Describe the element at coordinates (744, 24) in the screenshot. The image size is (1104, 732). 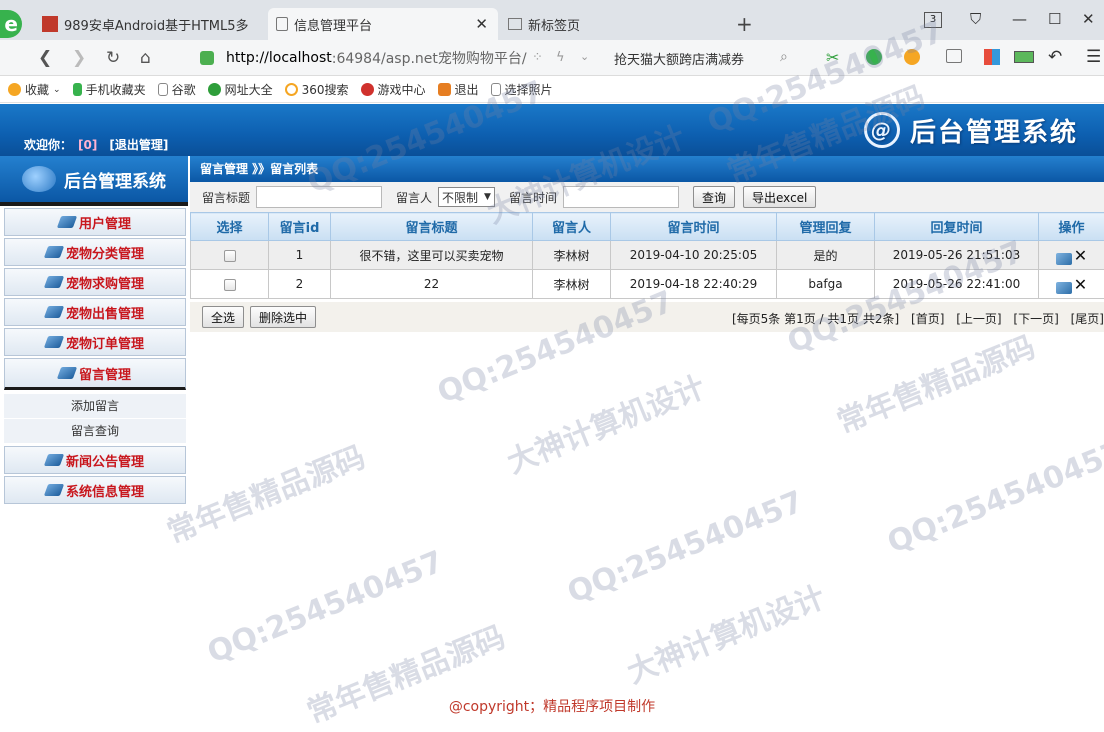
I see `new-tab-icon: +` at that location.